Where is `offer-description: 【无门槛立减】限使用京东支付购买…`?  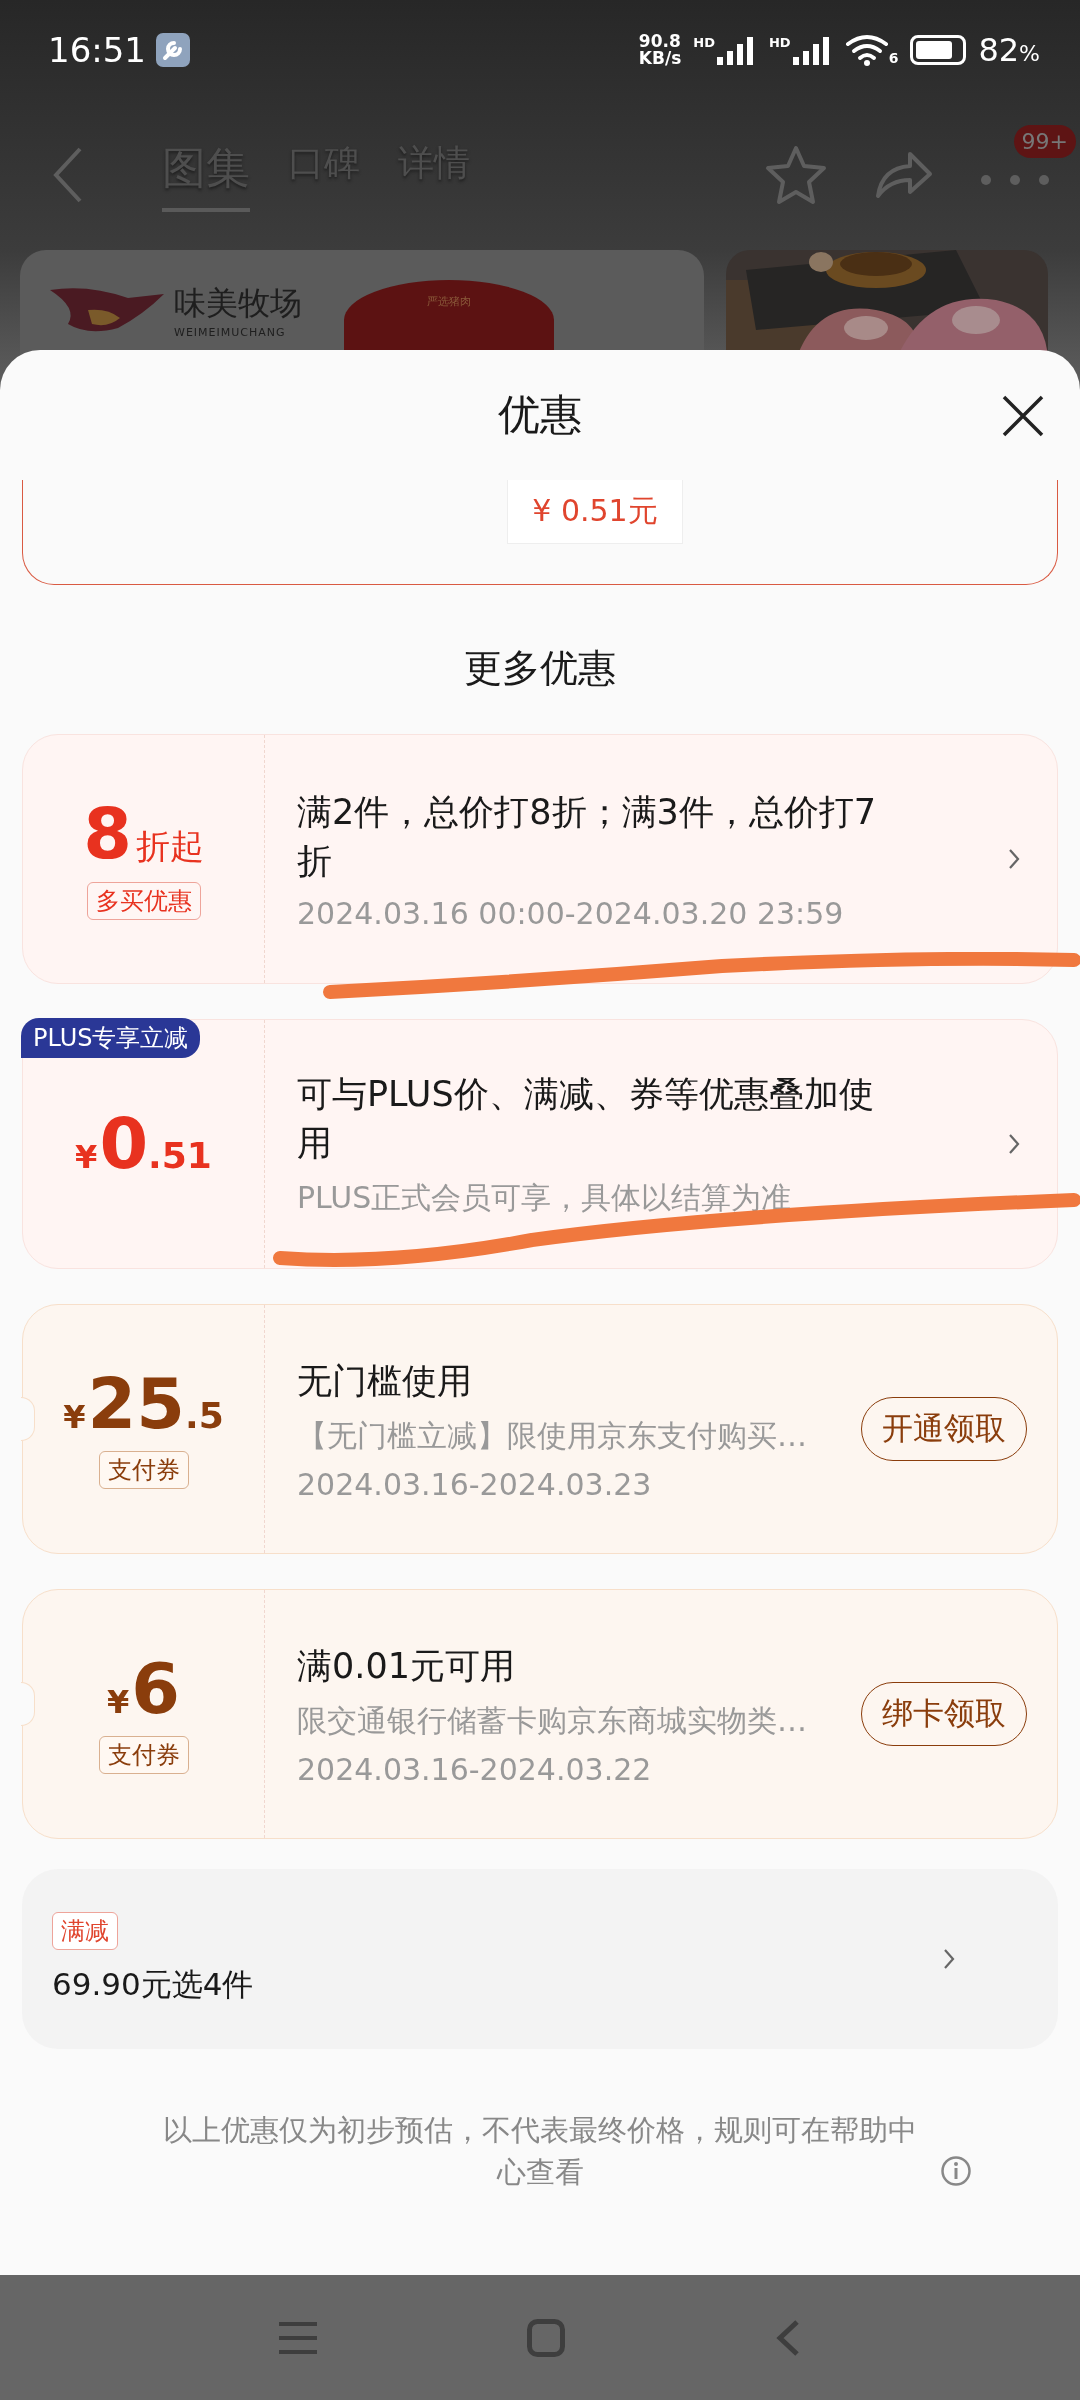
offer-description: 【无门槛立减】限使用京东支付购买… is located at coordinates (552, 1435).